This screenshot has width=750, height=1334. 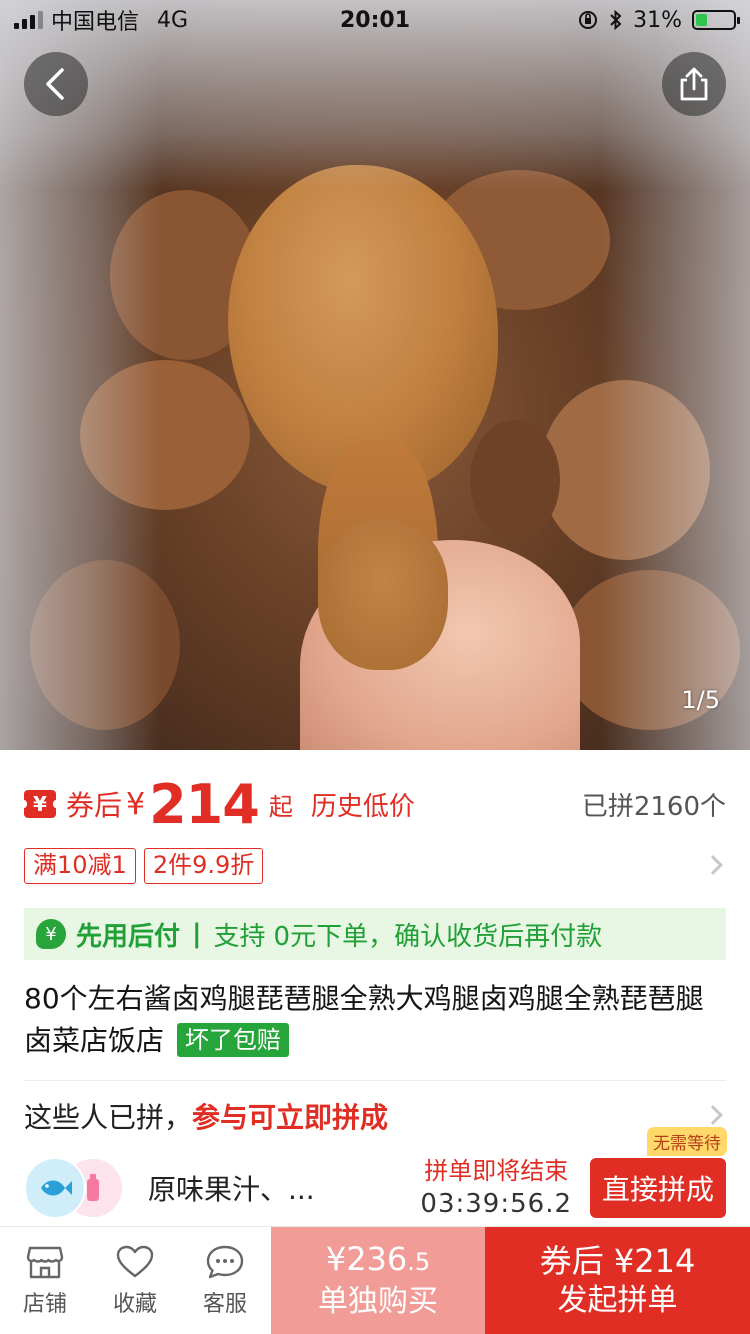 What do you see at coordinates (28, 20) in the screenshot?
I see `signal-icon` at bounding box center [28, 20].